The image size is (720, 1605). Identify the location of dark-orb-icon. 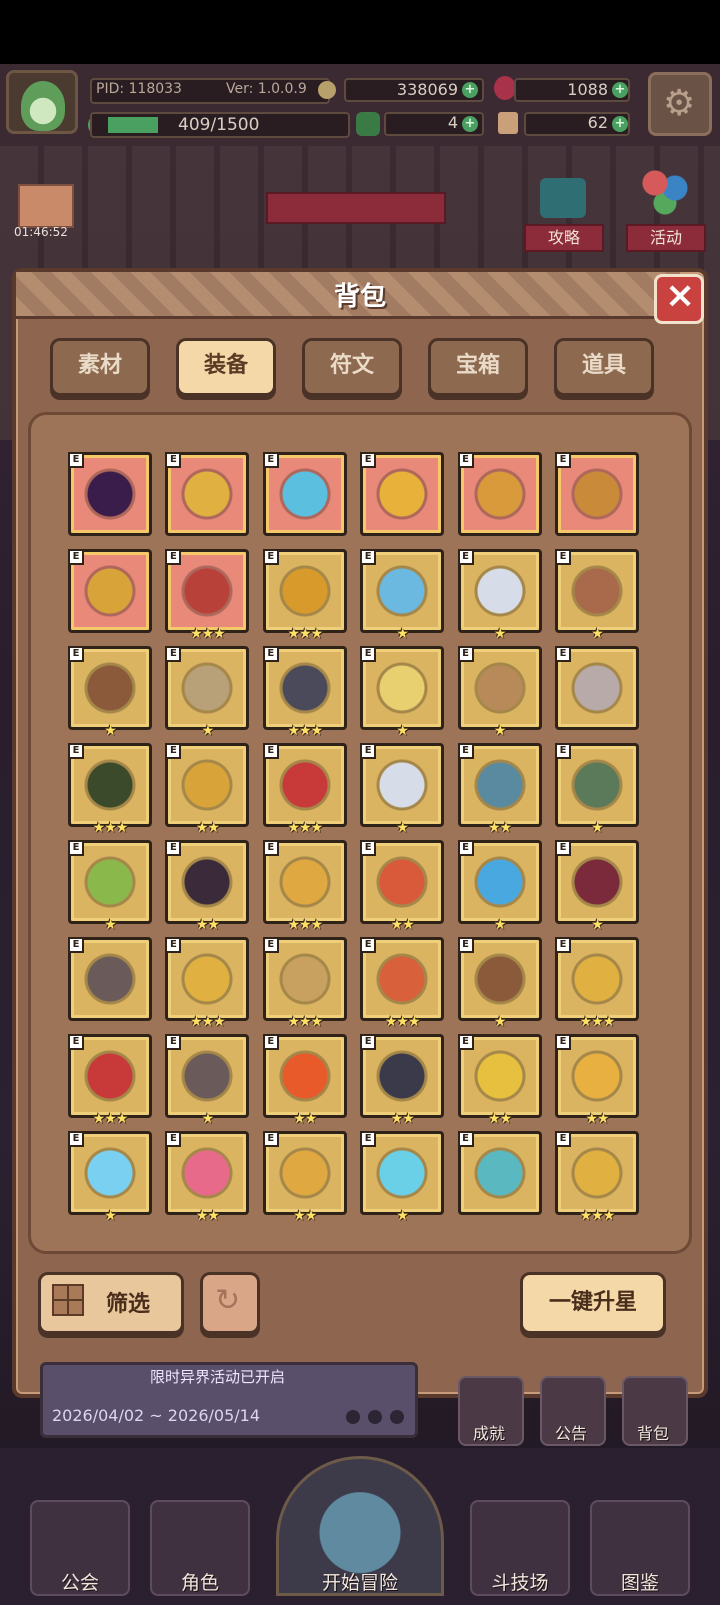
(110, 494).